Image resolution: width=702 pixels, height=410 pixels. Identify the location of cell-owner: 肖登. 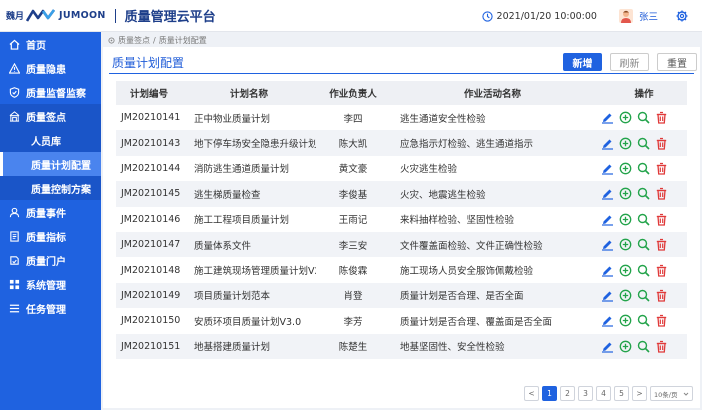
(353, 297).